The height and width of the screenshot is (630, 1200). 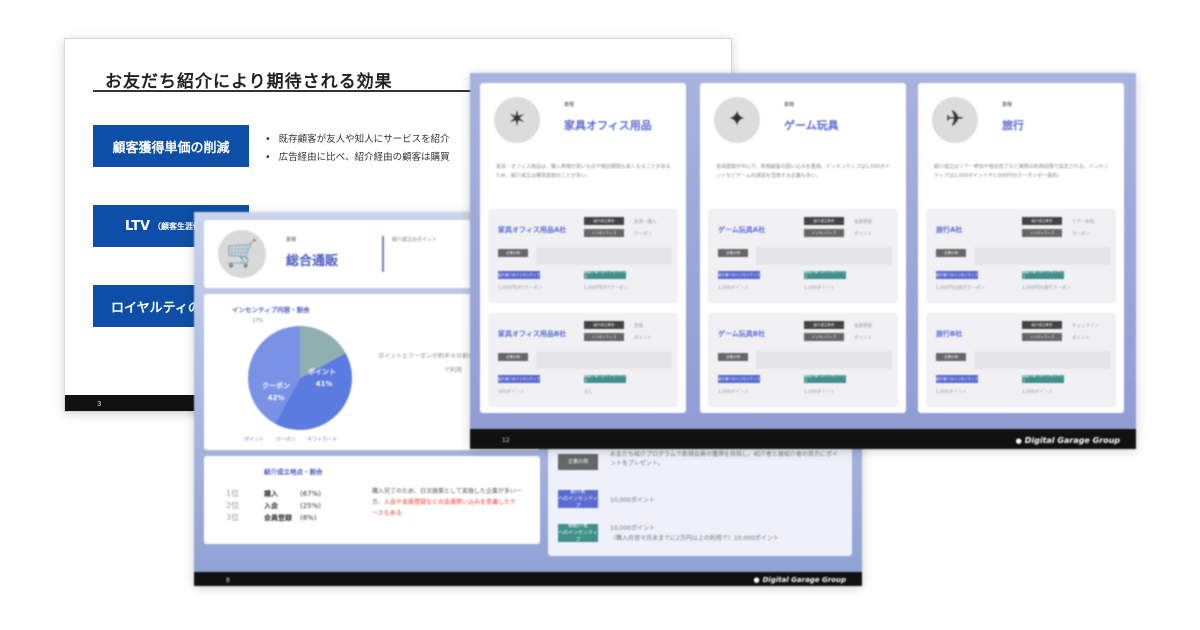 I want to click on incentive-value: クーポン, so click(x=643, y=234).